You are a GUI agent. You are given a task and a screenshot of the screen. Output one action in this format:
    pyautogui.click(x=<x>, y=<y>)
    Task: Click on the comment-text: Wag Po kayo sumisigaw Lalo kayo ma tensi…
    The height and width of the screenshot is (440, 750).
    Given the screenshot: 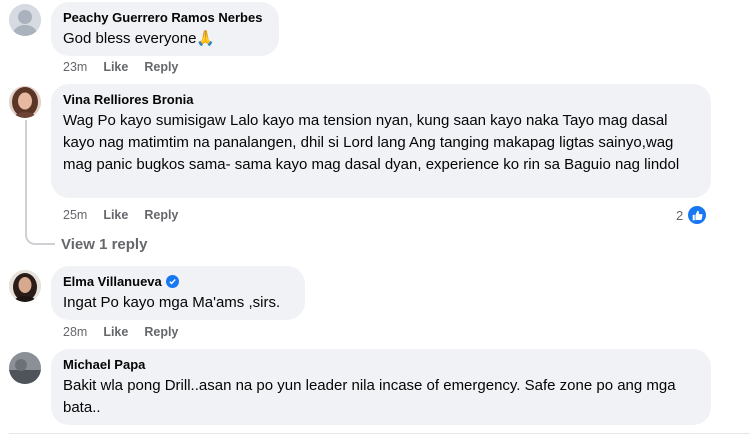 What is the action you would take?
    pyautogui.click(x=371, y=142)
    